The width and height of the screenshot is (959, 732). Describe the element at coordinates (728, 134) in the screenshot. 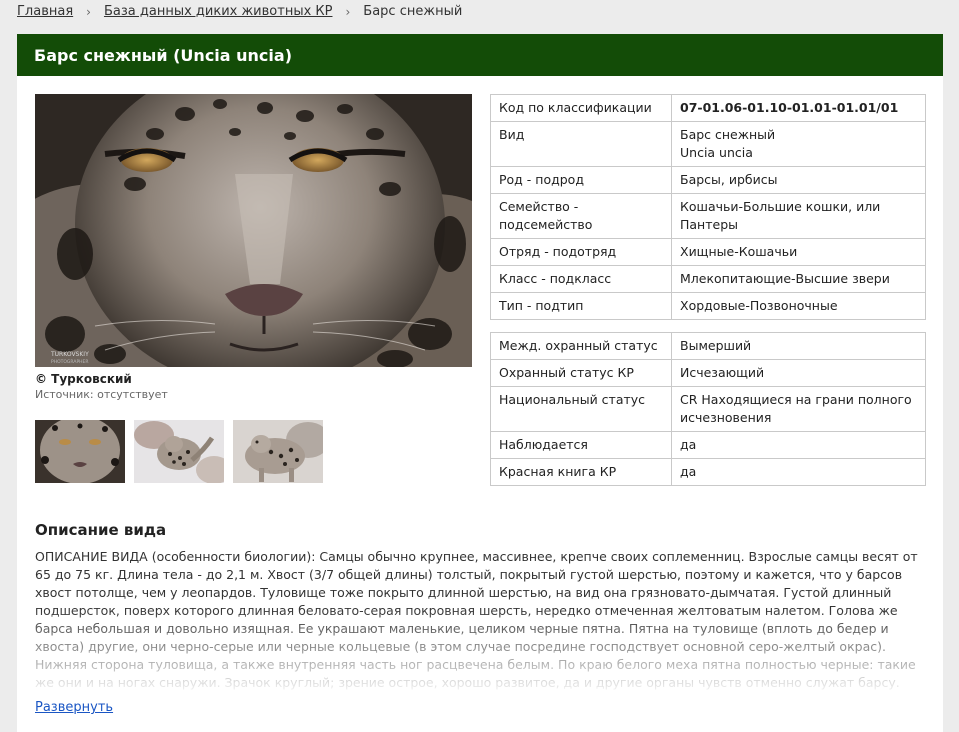

I see `species-name: Барс снежный` at that location.